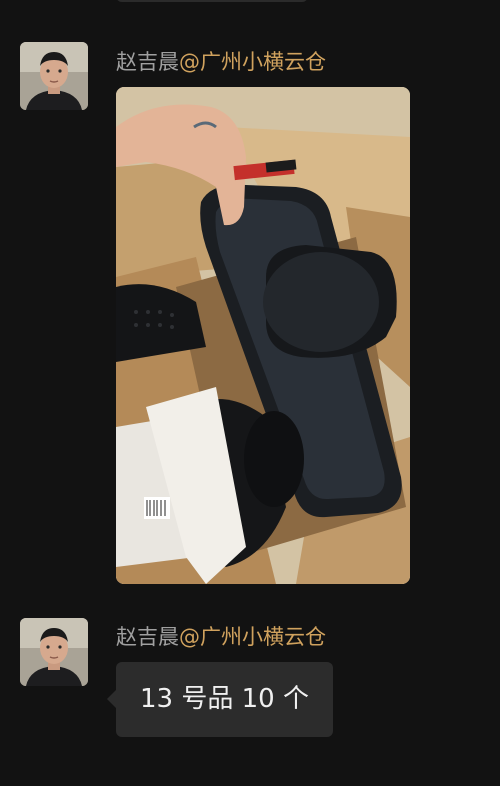 This screenshot has height=786, width=500. Describe the element at coordinates (224, 699) in the screenshot. I see `message-text: 13 号品 10 个` at that location.